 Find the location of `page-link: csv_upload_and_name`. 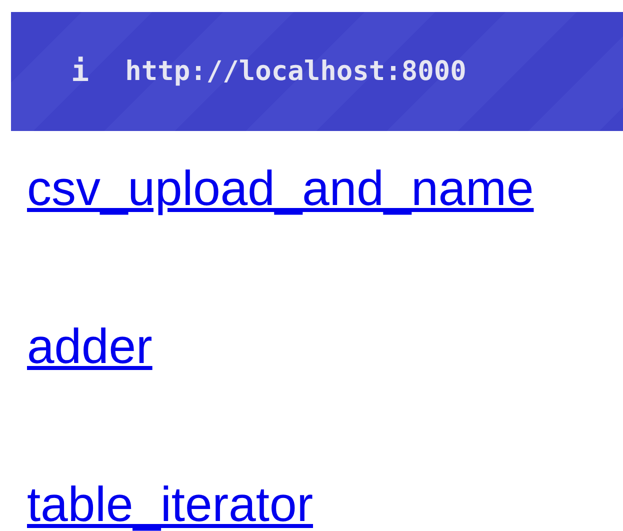

page-link: csv_upload_and_name is located at coordinates (280, 189).